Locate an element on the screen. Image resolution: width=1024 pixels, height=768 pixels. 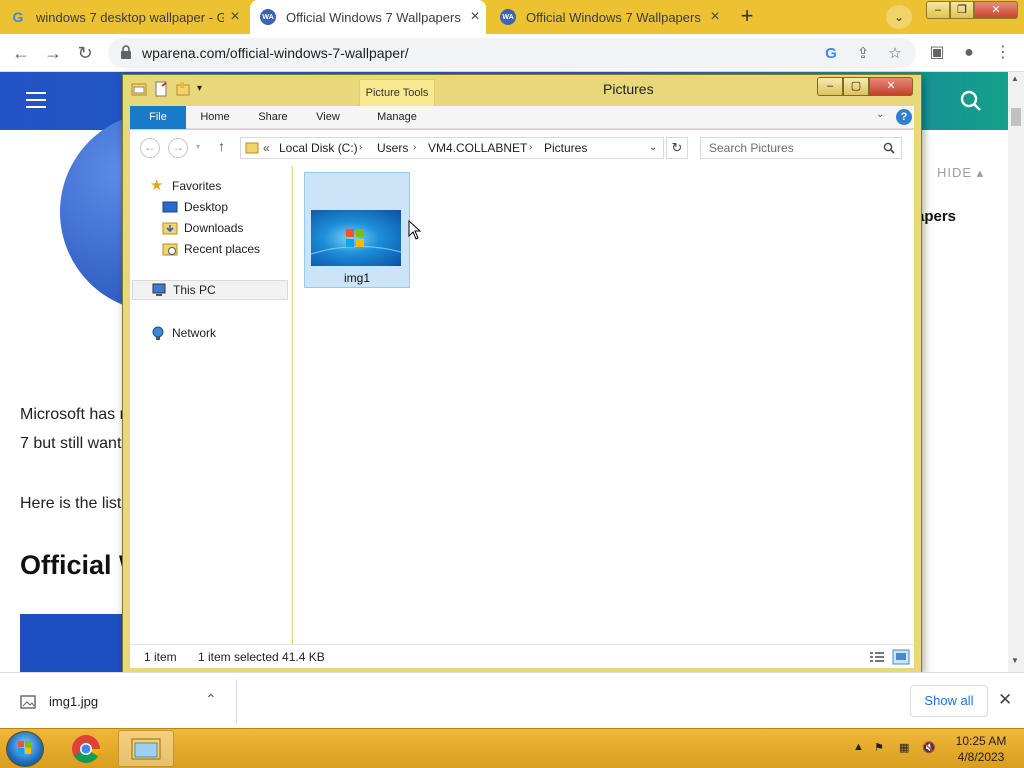
network-icon is located at coordinates (158, 333).